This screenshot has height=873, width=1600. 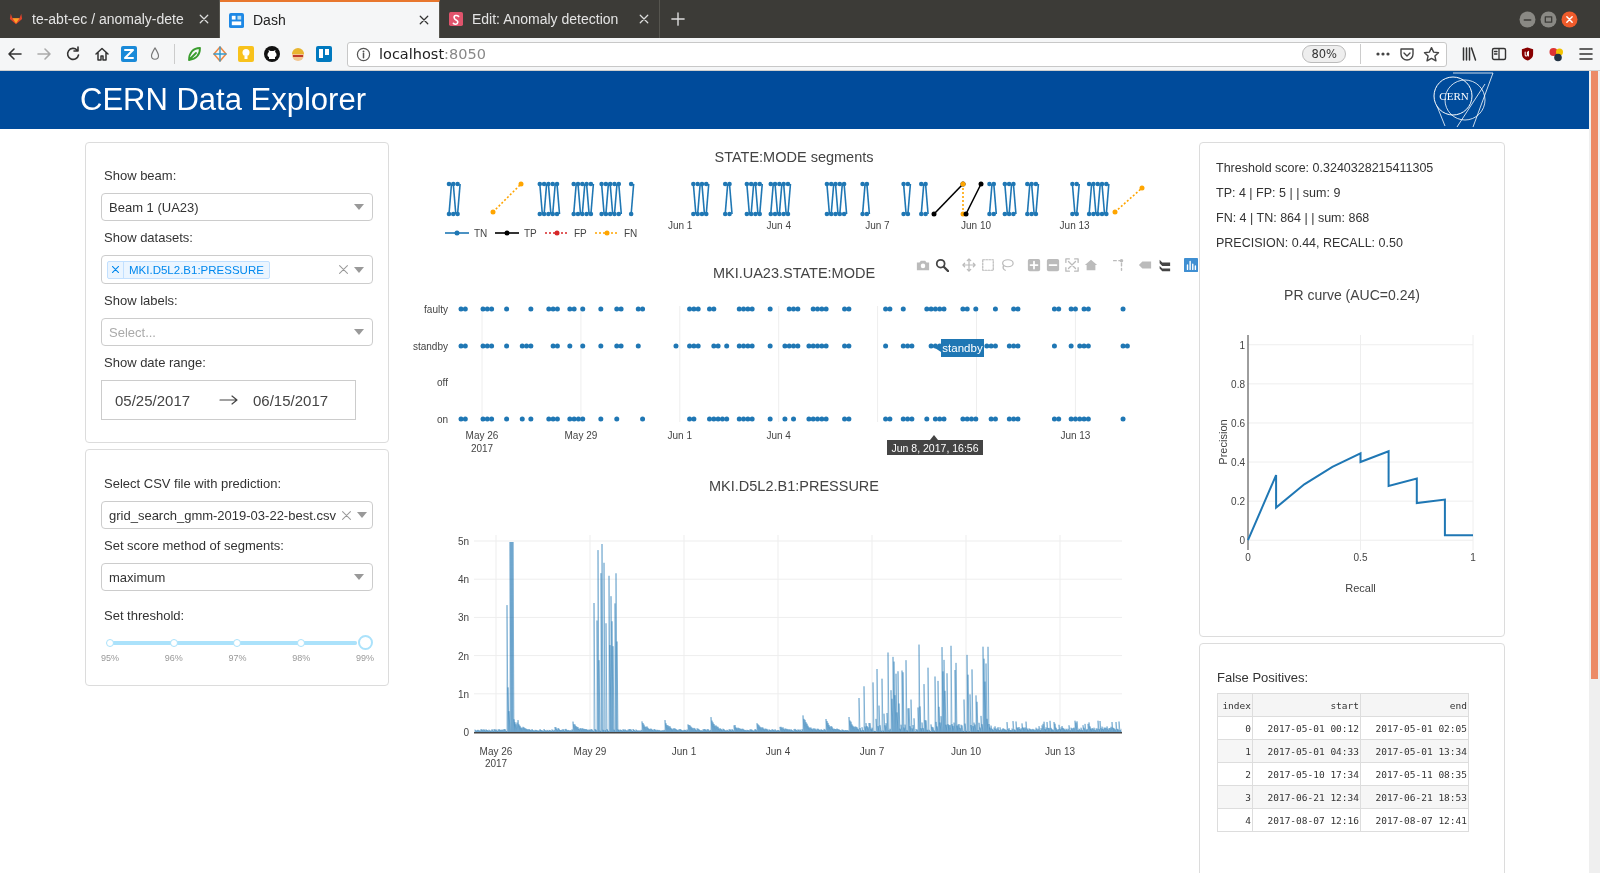 I want to click on table-cell: 2, so click(x=1235, y=774).